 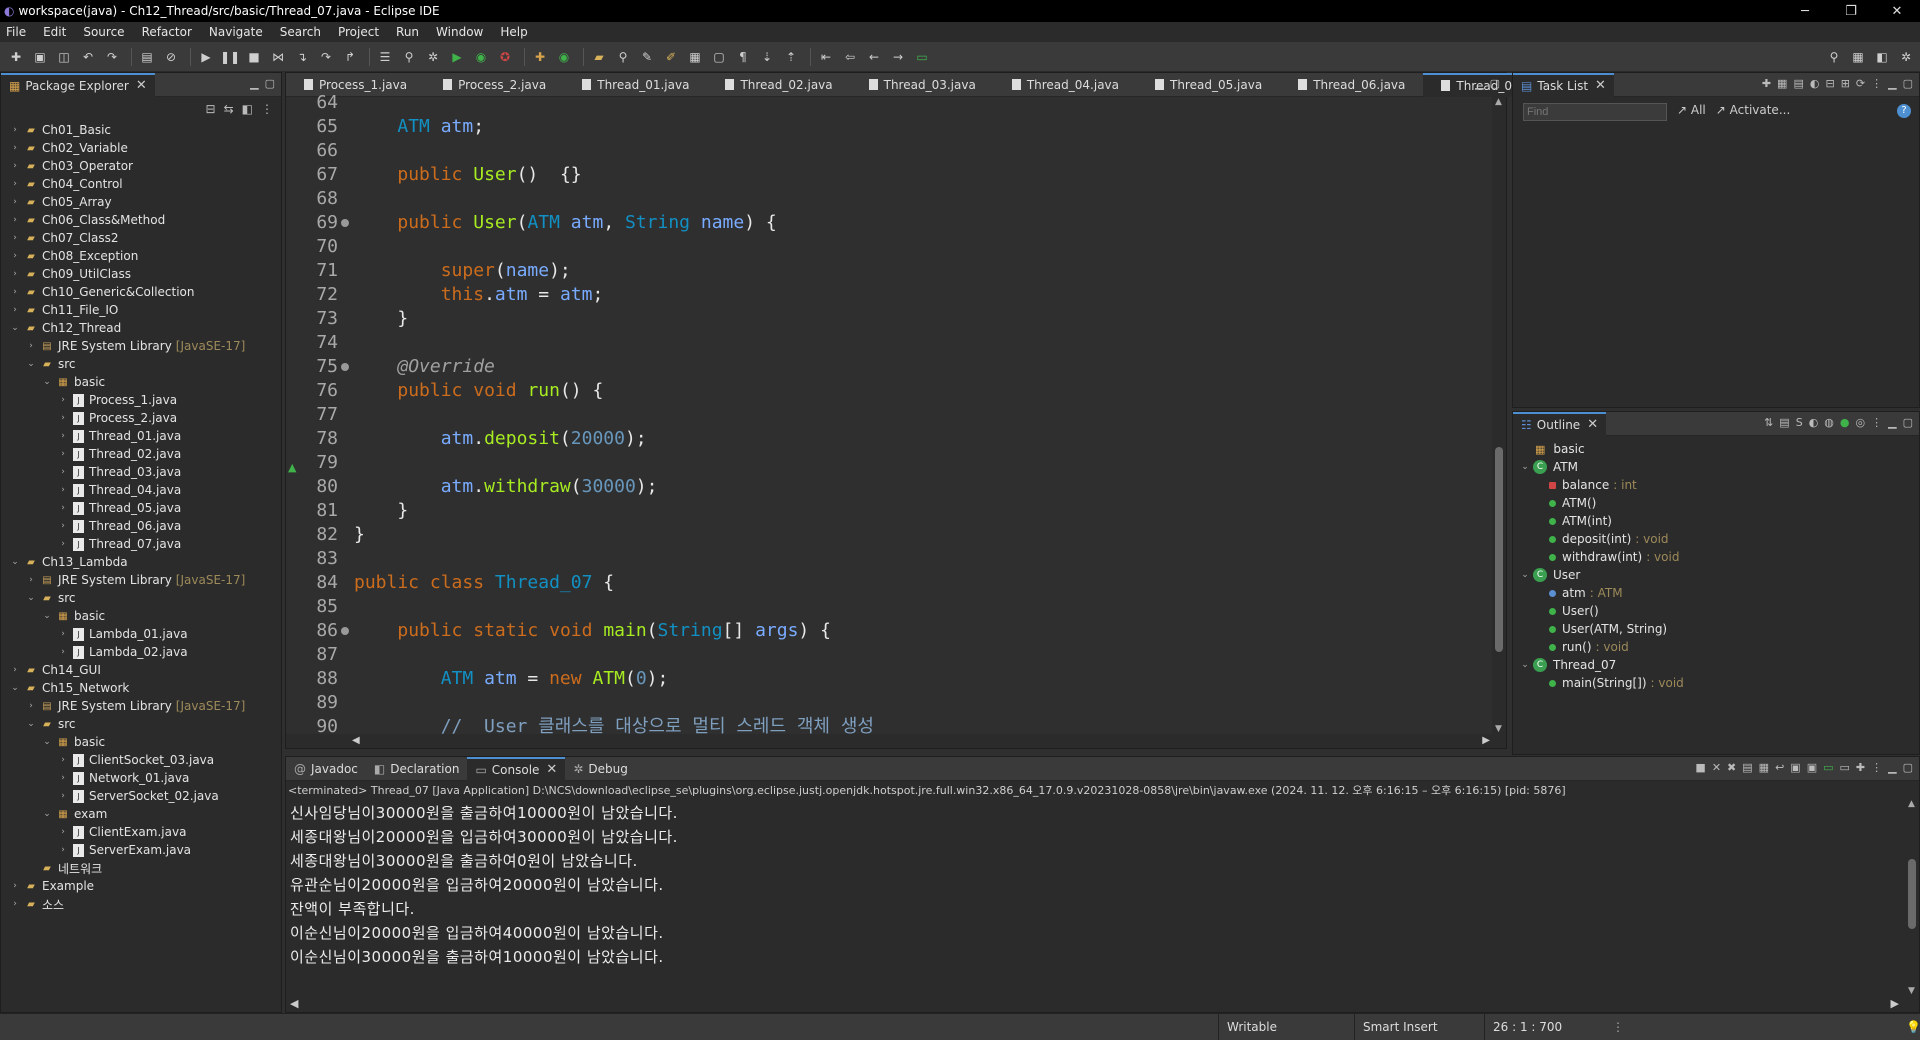 I want to click on tree-item: › ▰ Ch03_Operator, so click(x=141, y=166).